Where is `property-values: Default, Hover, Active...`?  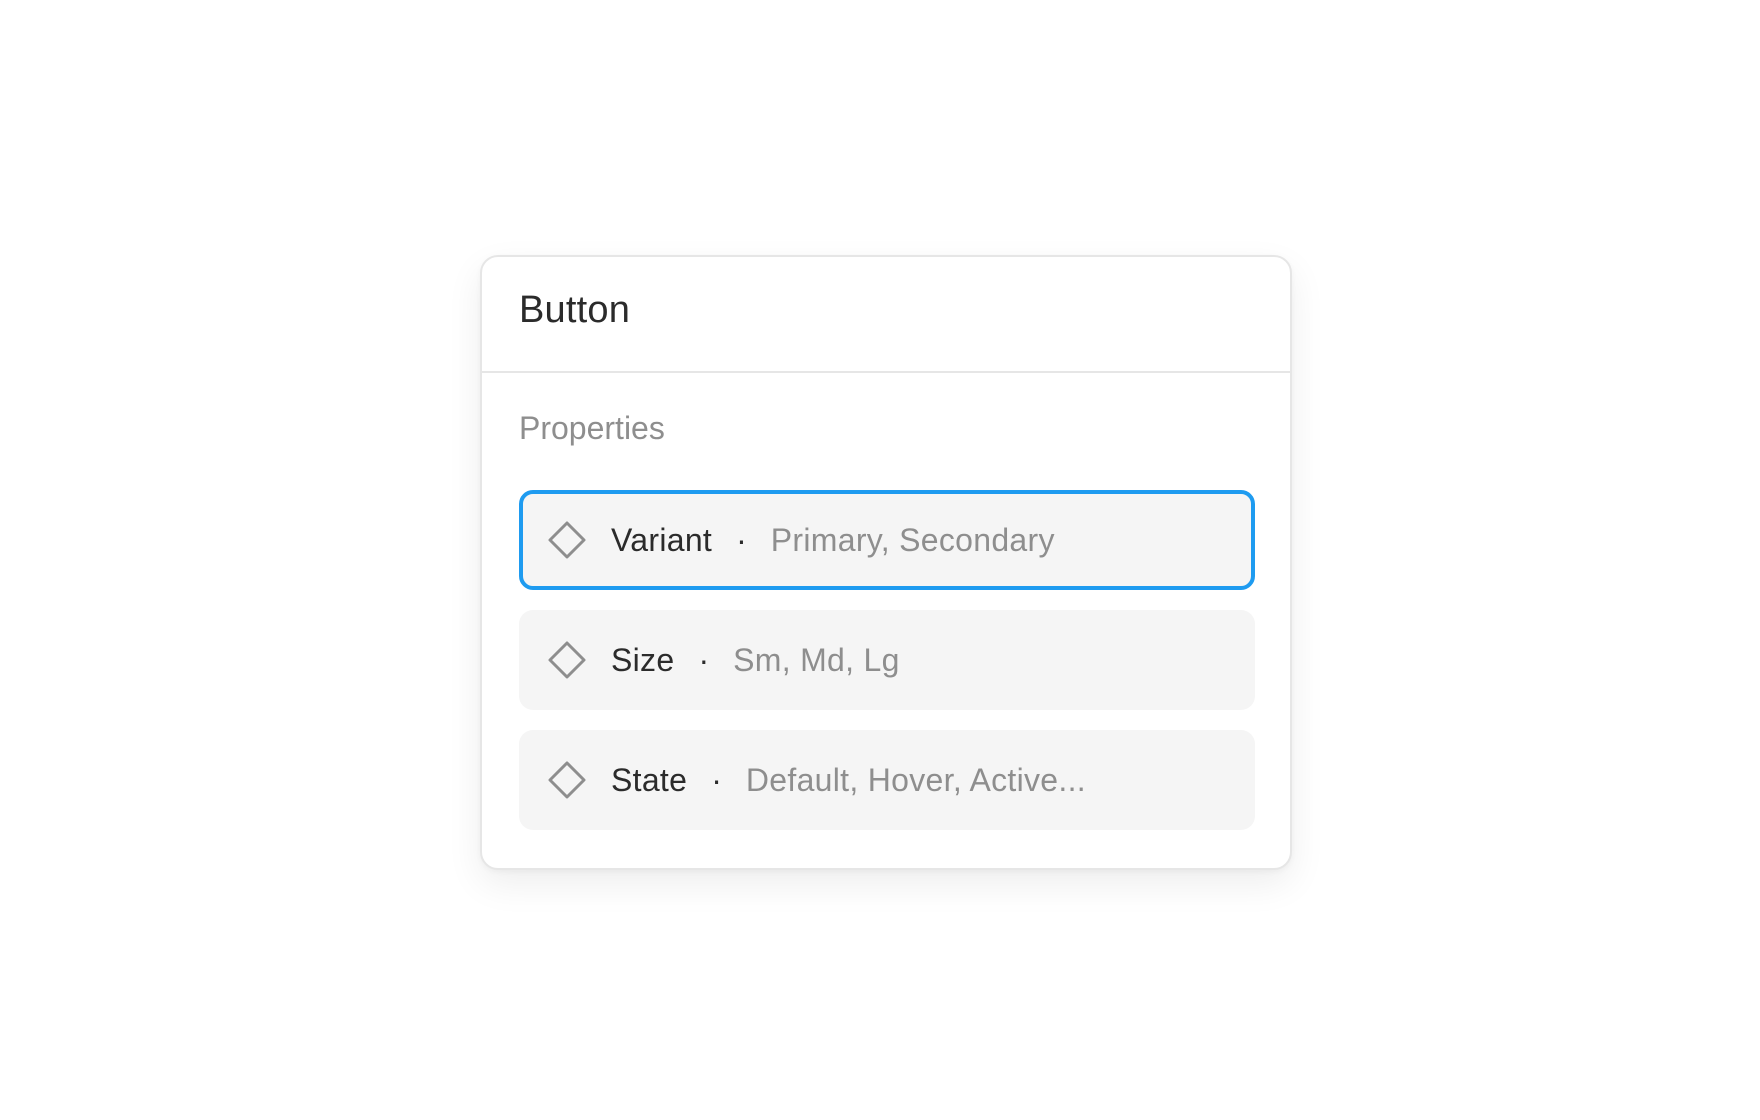
property-values: Default, Hover, Active... is located at coordinates (915, 779).